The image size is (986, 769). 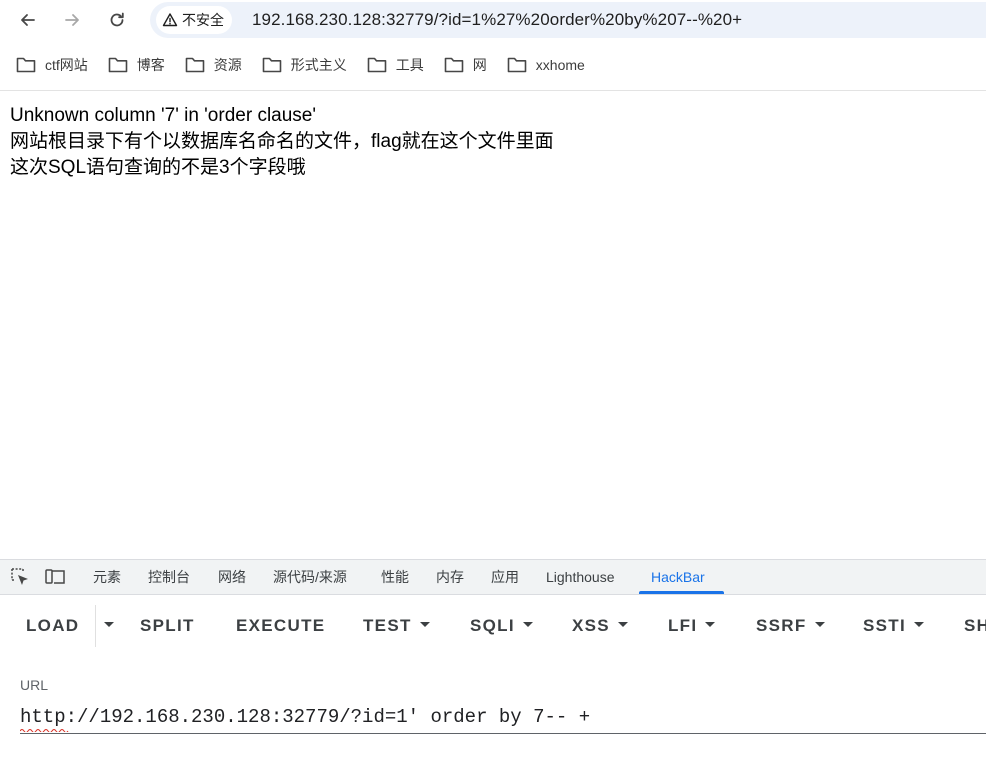 I want to click on tab-hackbar: HackBar, so click(x=678, y=577).